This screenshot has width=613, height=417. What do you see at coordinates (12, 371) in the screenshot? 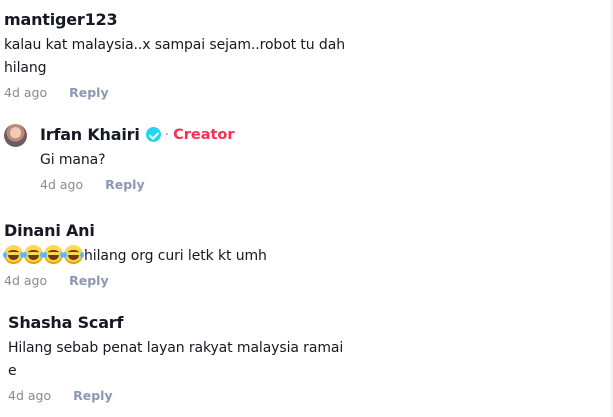
I see `comment-text-continued: e` at bounding box center [12, 371].